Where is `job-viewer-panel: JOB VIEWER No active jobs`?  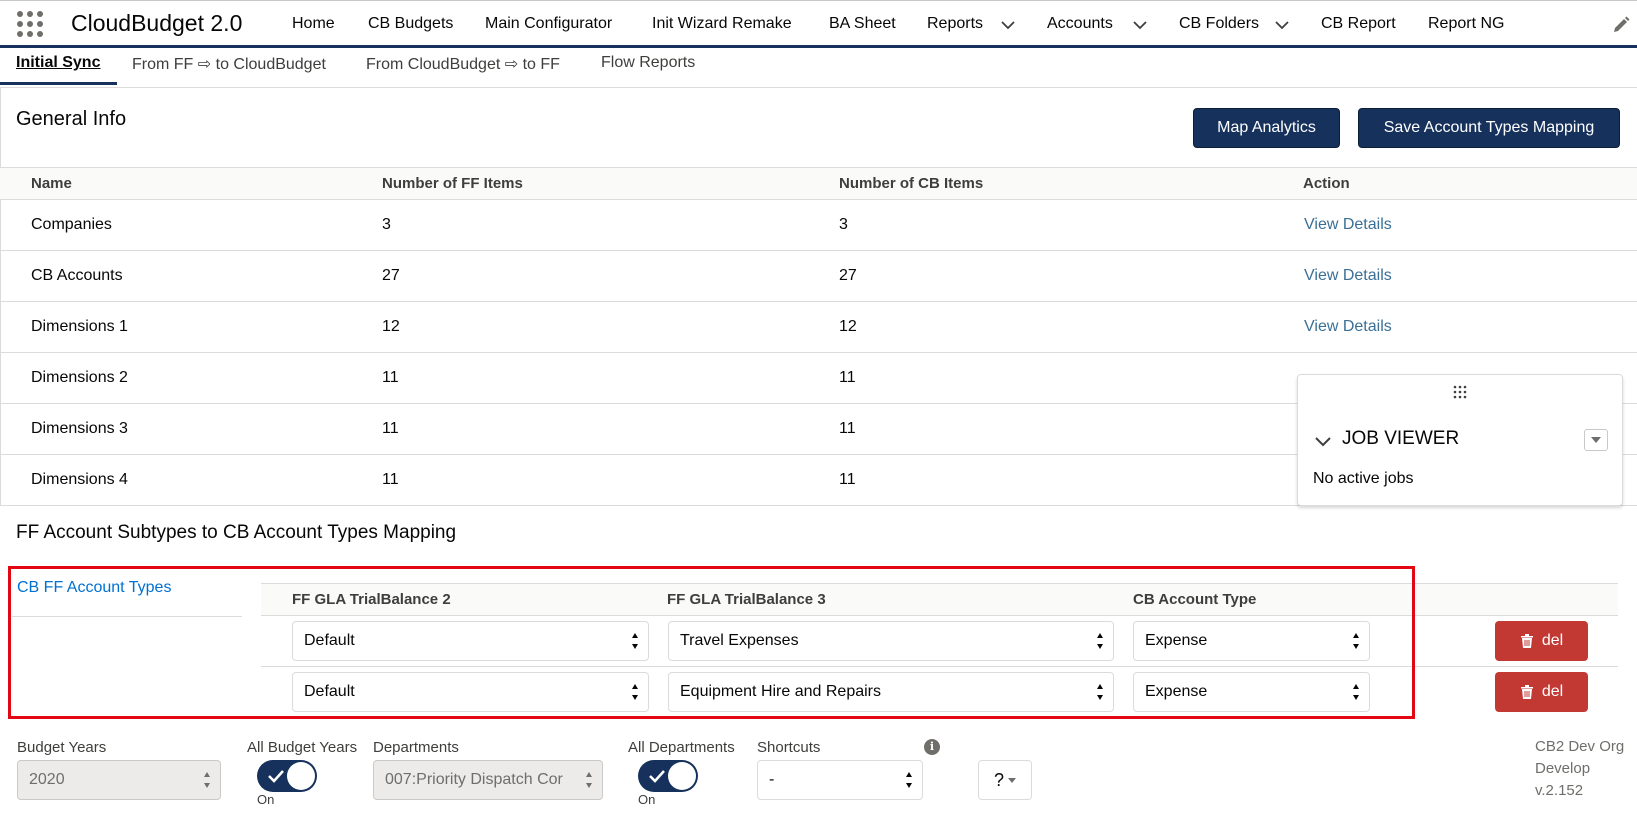 job-viewer-panel: JOB VIEWER No active jobs is located at coordinates (1460, 440).